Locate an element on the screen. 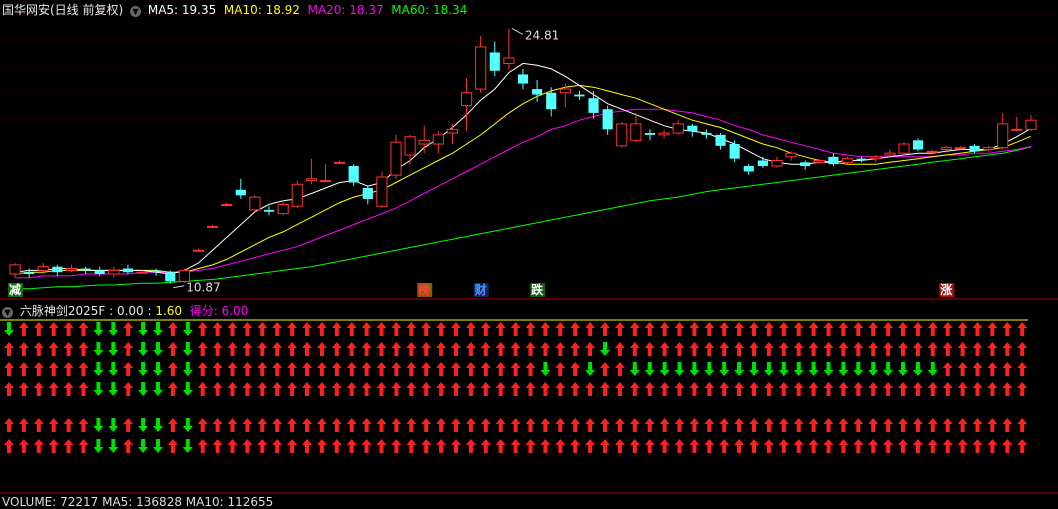 This screenshot has height=509, width=1058. signal-tag: 榜 is located at coordinates (424, 289).